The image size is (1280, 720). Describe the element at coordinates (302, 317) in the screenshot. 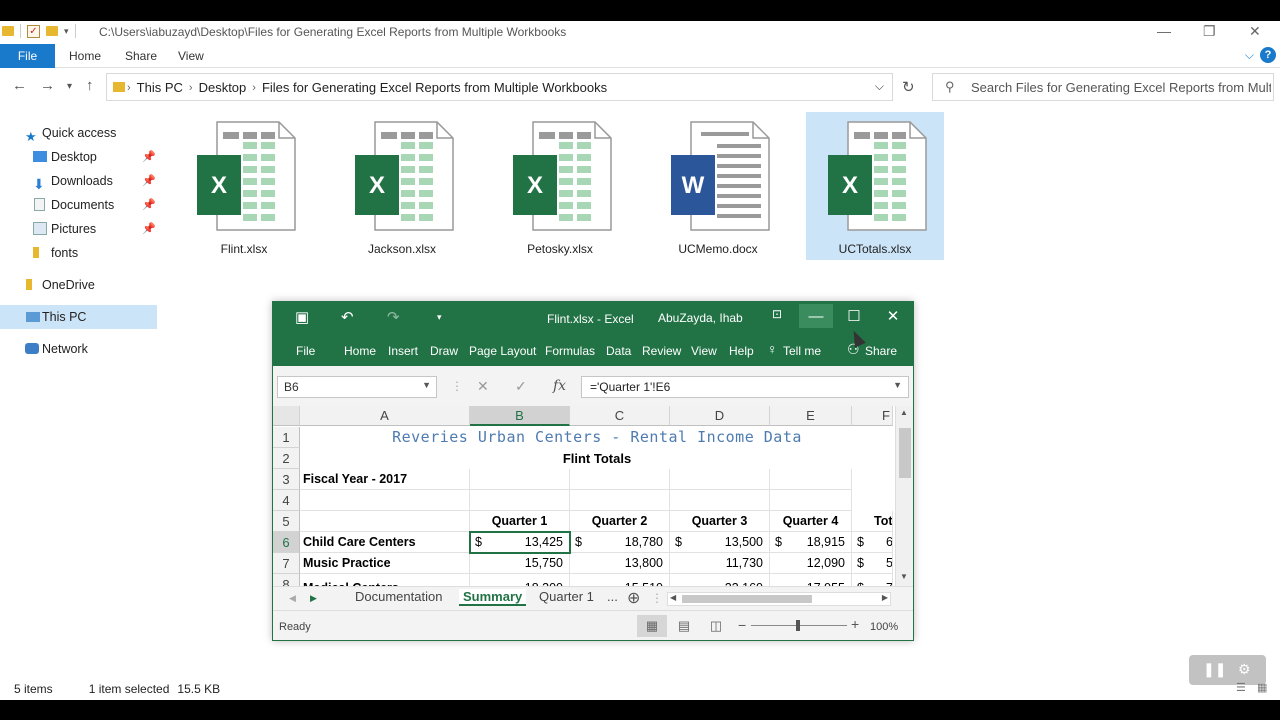

I see `save-icon: ▣` at that location.